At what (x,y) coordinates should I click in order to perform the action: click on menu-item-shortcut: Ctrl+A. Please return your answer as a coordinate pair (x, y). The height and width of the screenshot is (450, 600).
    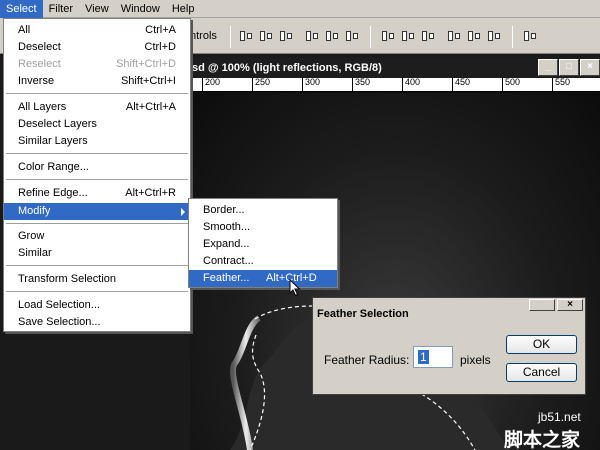
    Looking at the image, I should click on (160, 30).